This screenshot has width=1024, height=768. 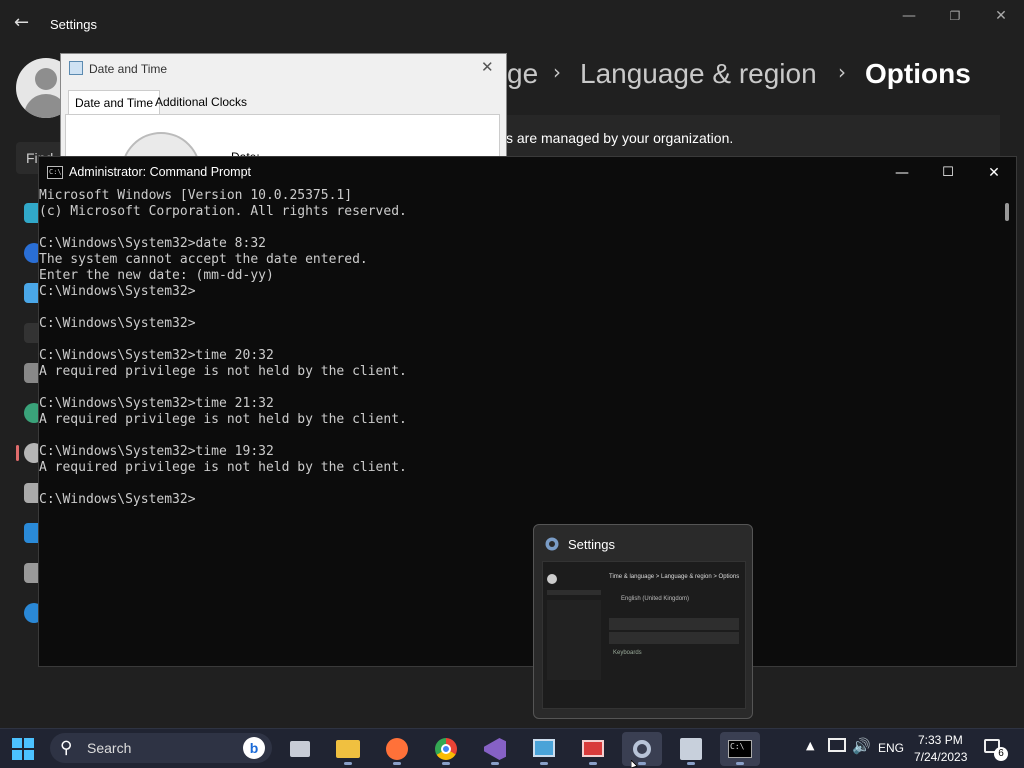 I want to click on folder-icon, so click(x=348, y=749).